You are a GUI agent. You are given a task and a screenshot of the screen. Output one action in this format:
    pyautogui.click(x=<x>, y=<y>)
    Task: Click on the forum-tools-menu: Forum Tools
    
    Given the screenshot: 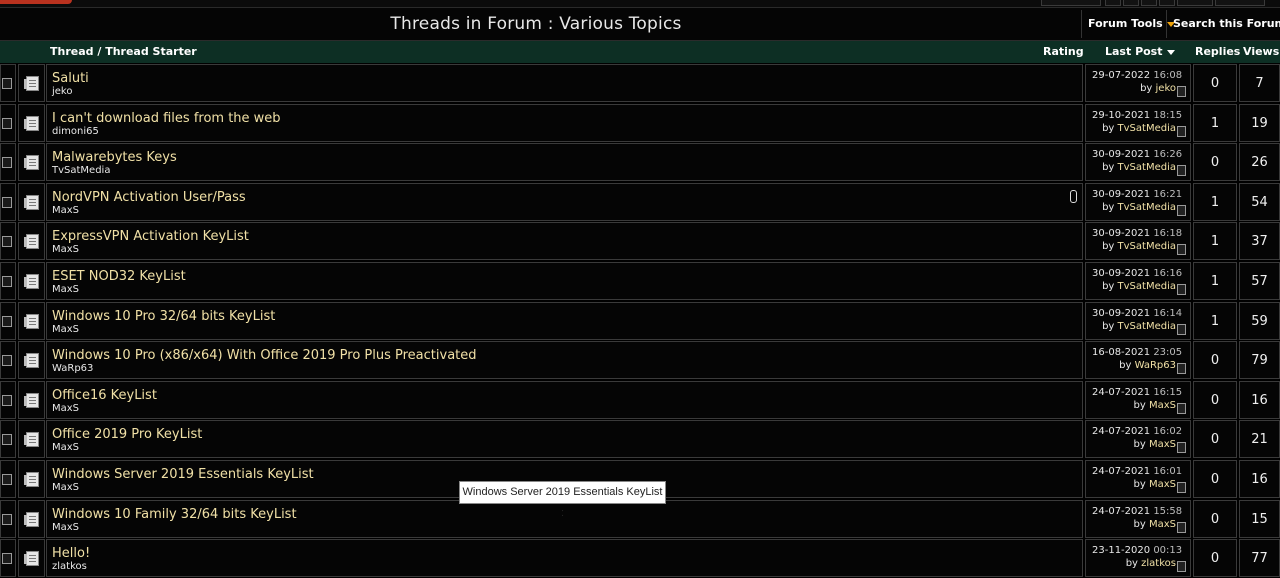 What is the action you would take?
    pyautogui.click(x=1128, y=24)
    